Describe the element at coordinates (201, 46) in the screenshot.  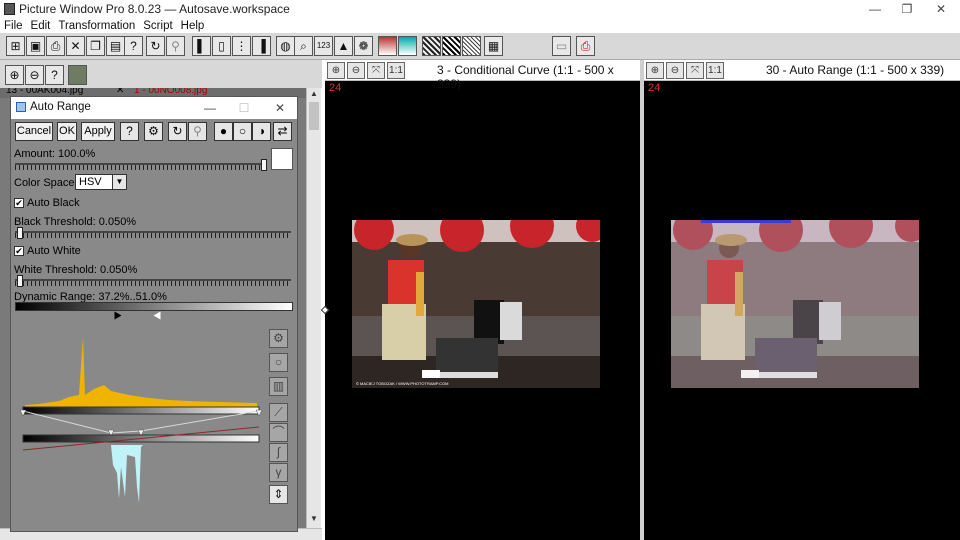
I see `layout-left-icon: ▌` at that location.